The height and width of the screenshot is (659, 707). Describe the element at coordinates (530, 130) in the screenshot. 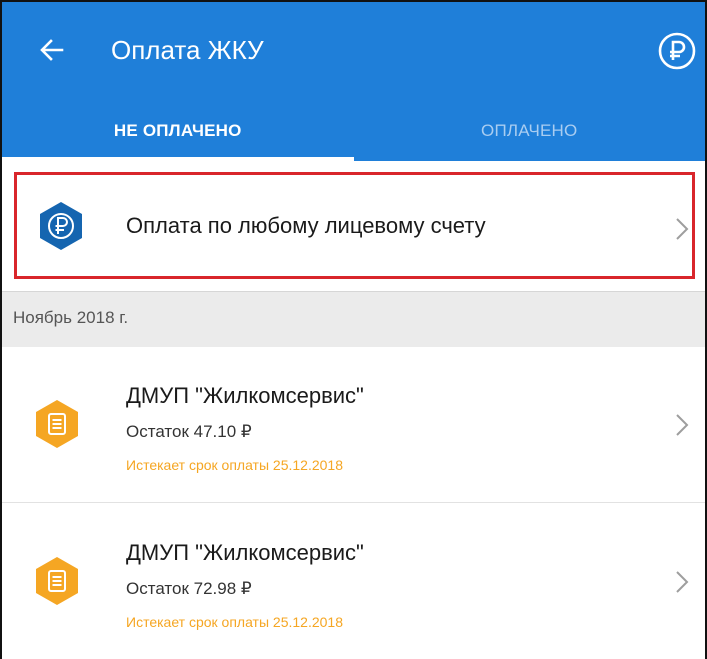

I see `tab-paid: ОПЛАЧЕНО` at that location.